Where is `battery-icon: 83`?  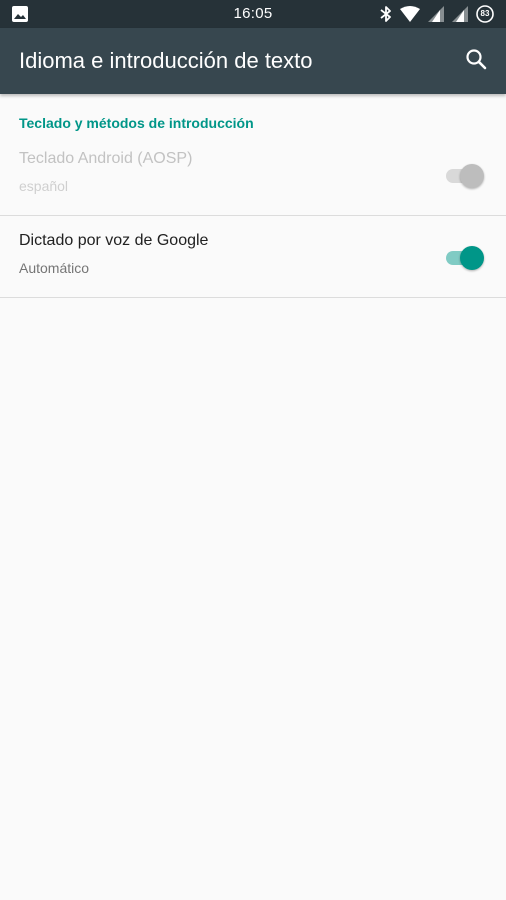 battery-icon: 83 is located at coordinates (485, 14).